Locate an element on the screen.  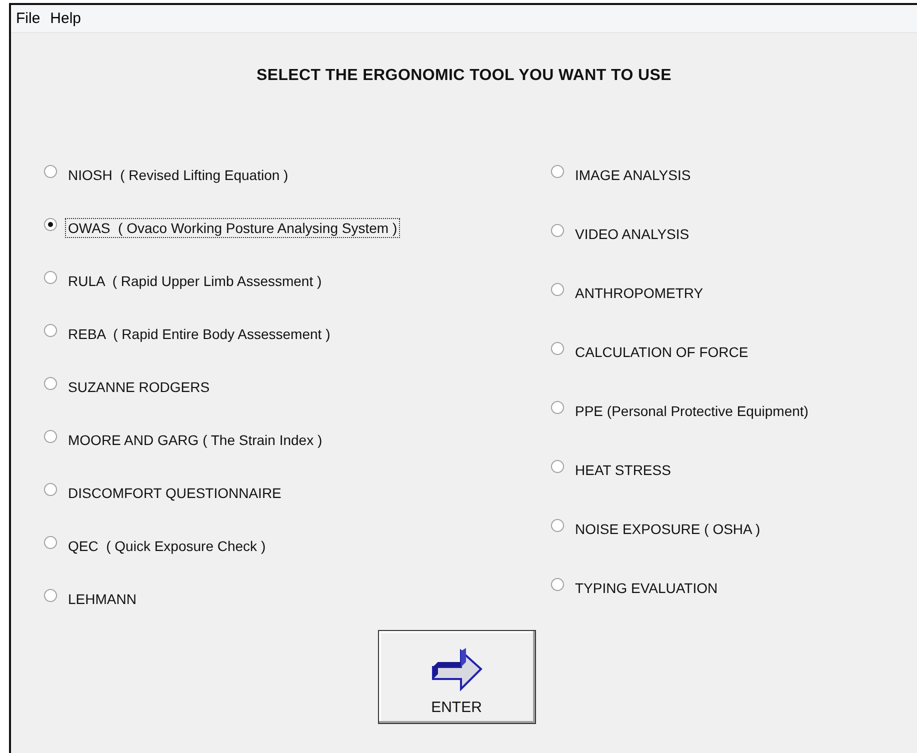
option-label: RULA ( Rapid Upper Limb Assessment ) is located at coordinates (195, 281).